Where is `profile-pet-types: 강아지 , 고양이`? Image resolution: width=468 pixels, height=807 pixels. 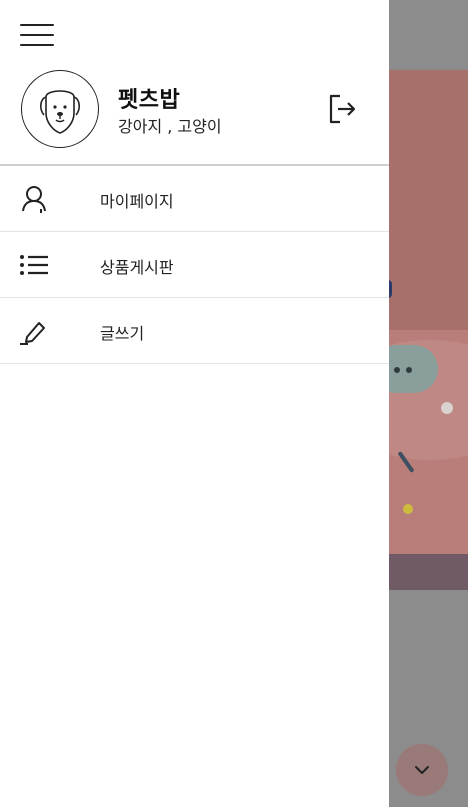 profile-pet-types: 강아지 , 고양이 is located at coordinates (170, 126).